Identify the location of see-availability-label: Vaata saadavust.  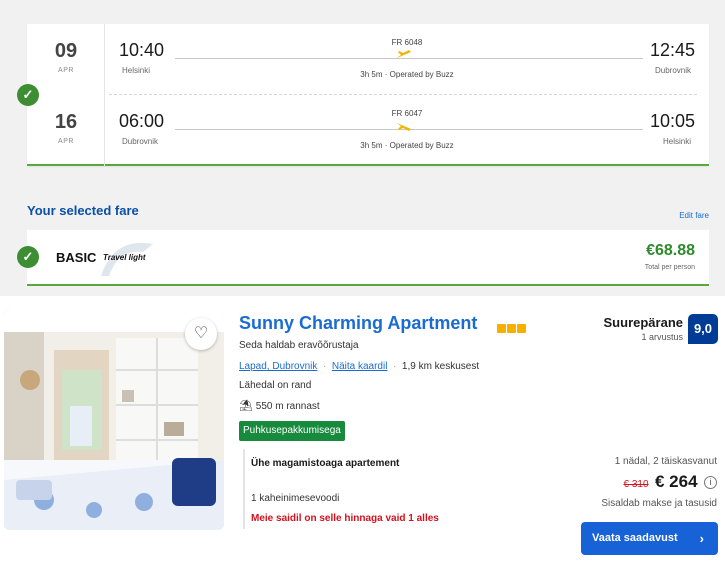
(635, 538).